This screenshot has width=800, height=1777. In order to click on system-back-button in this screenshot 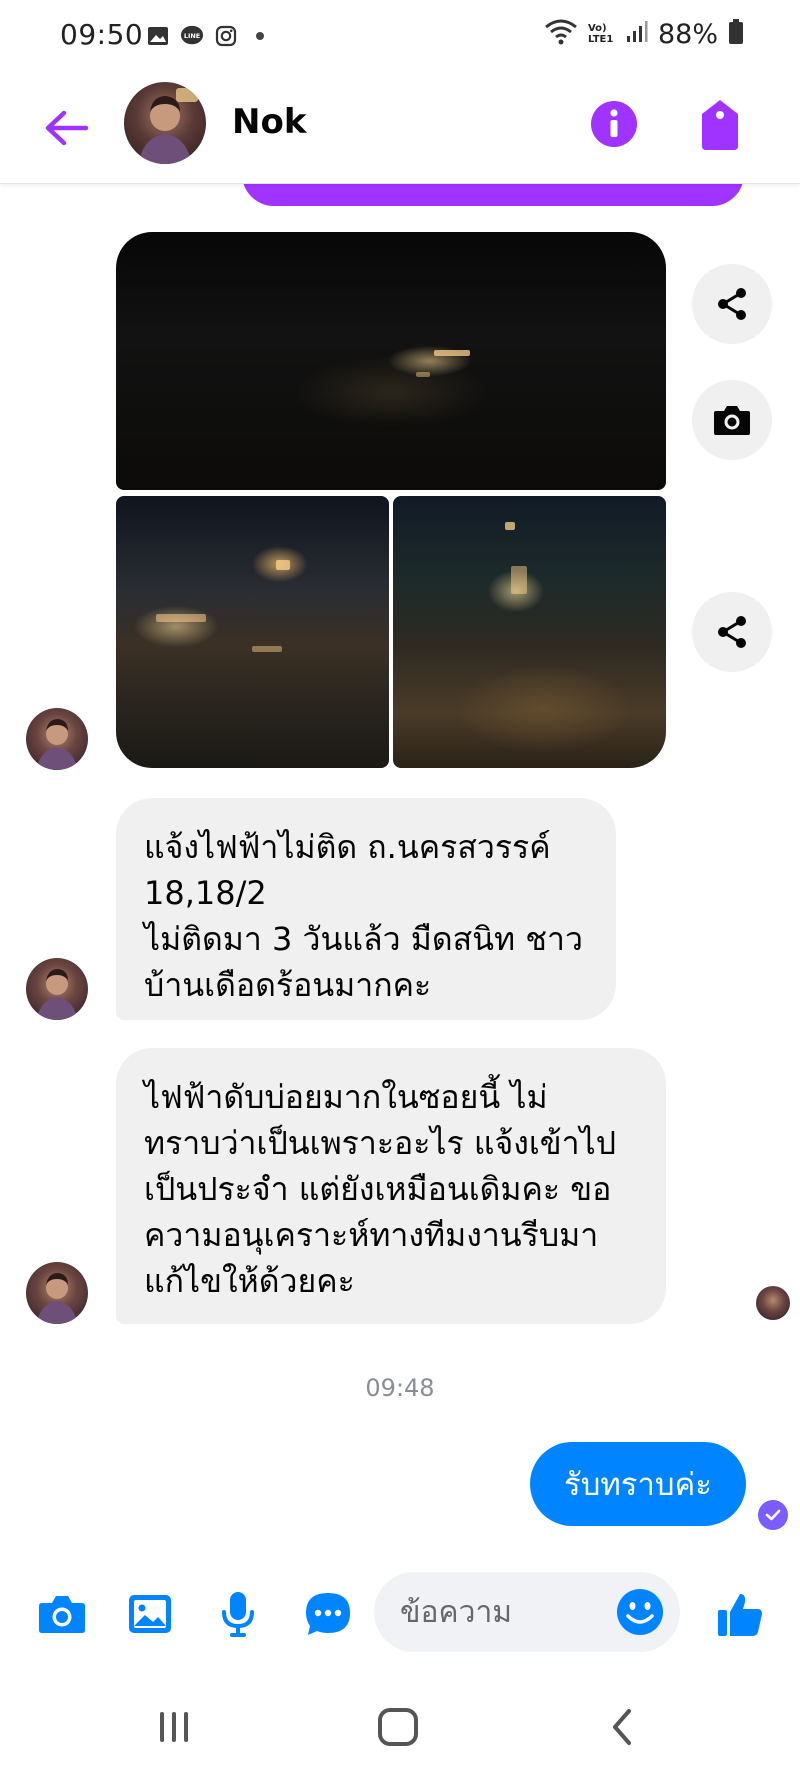, I will do `click(622, 1727)`.